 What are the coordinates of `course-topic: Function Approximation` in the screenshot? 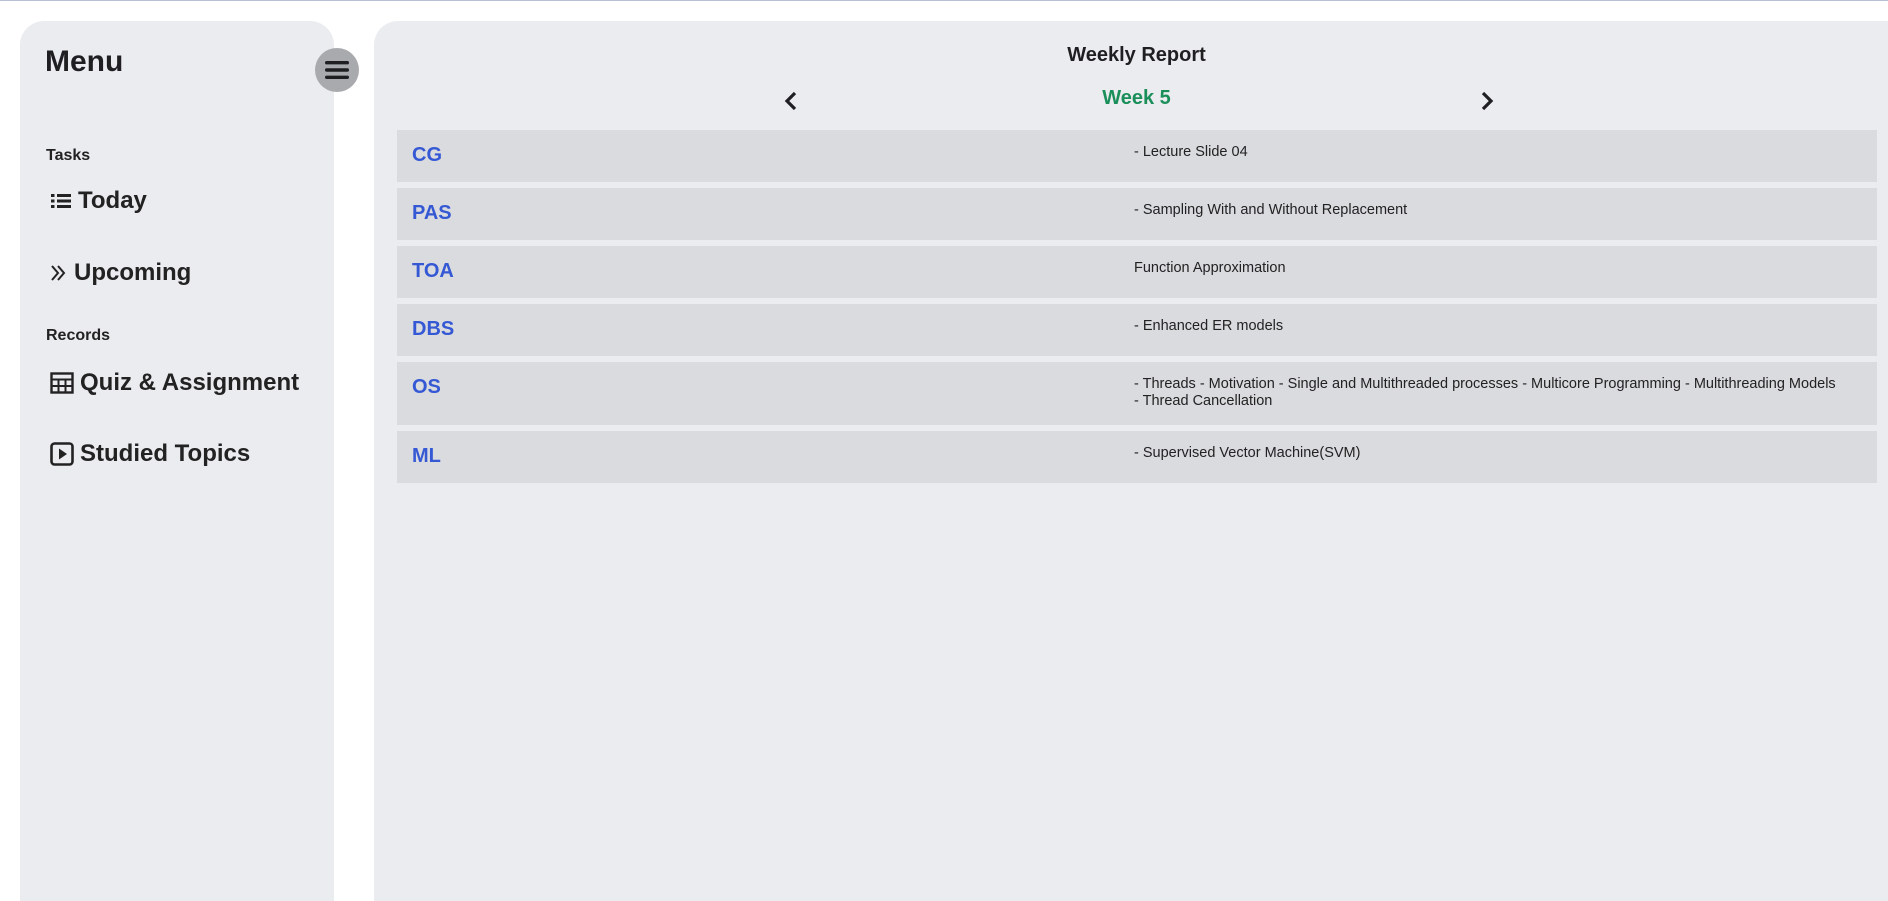 It's located at (1210, 268).